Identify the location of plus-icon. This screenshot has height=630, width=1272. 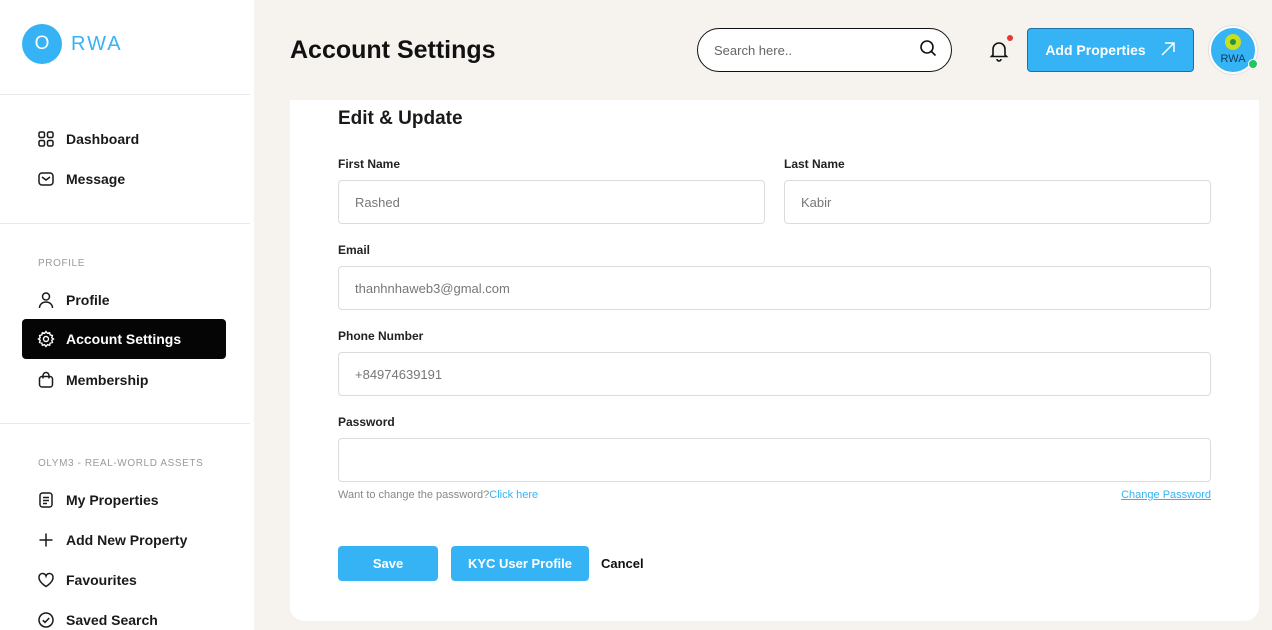
(46, 540).